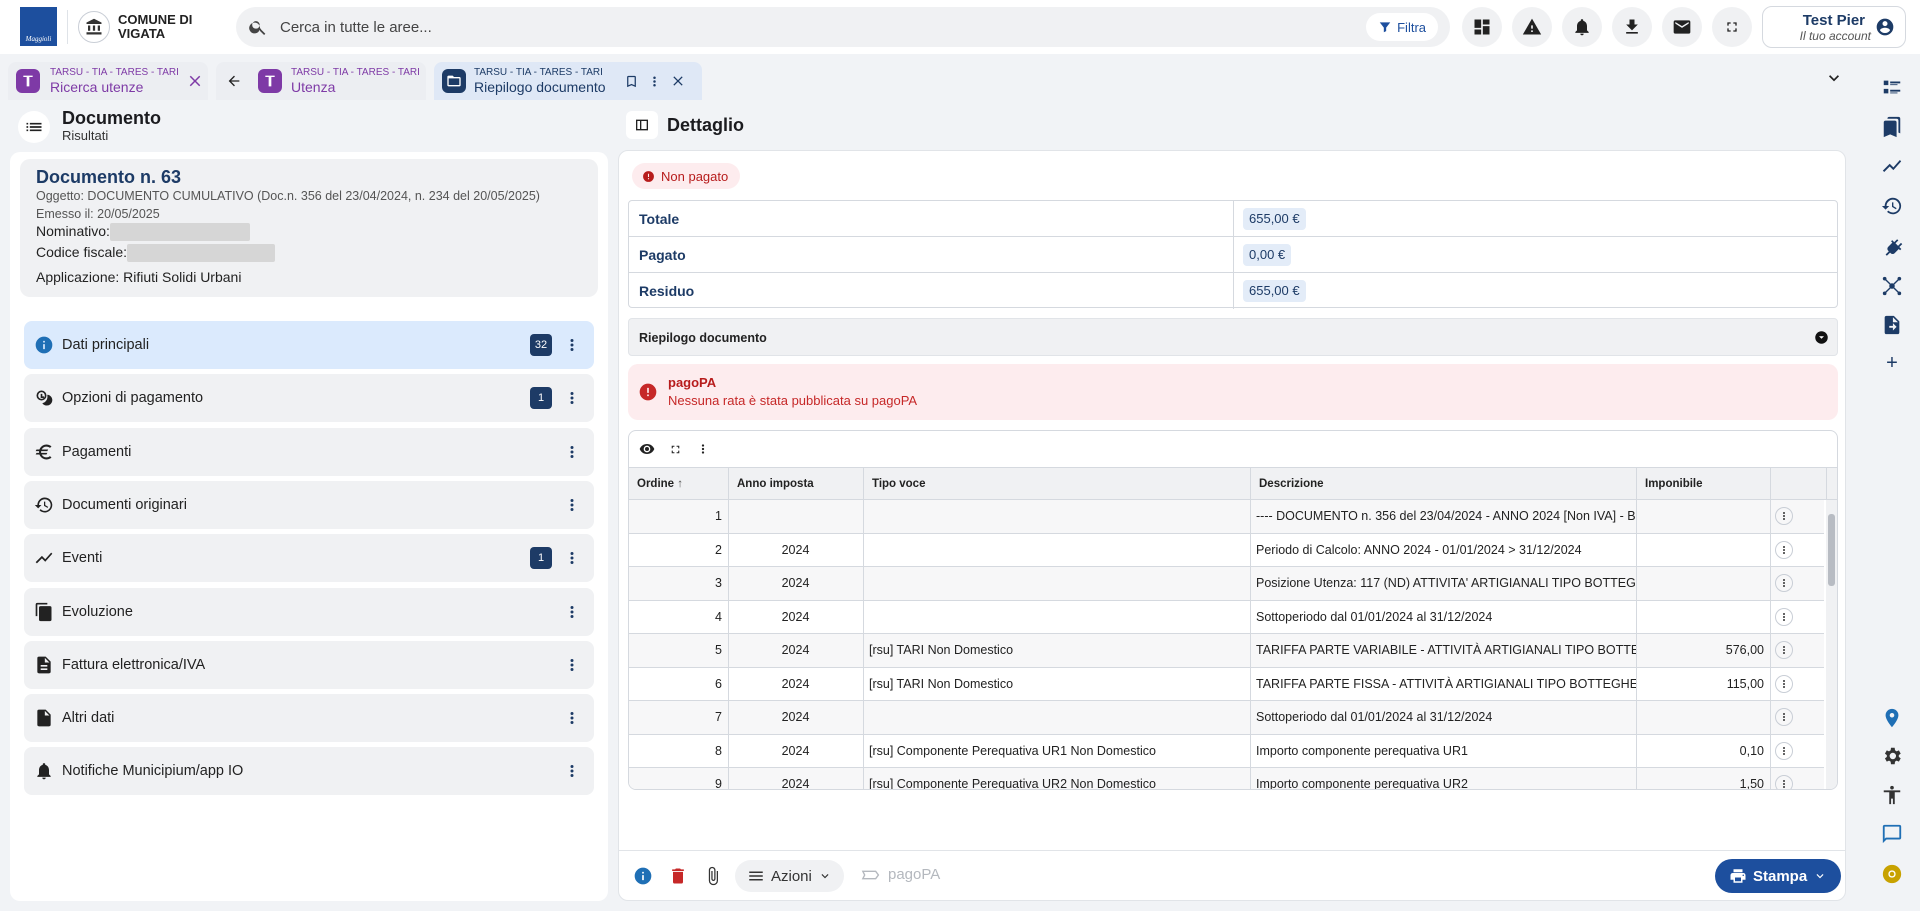 The image size is (1920, 911). What do you see at coordinates (1892, 756) in the screenshot?
I see `settings-gear-icon` at bounding box center [1892, 756].